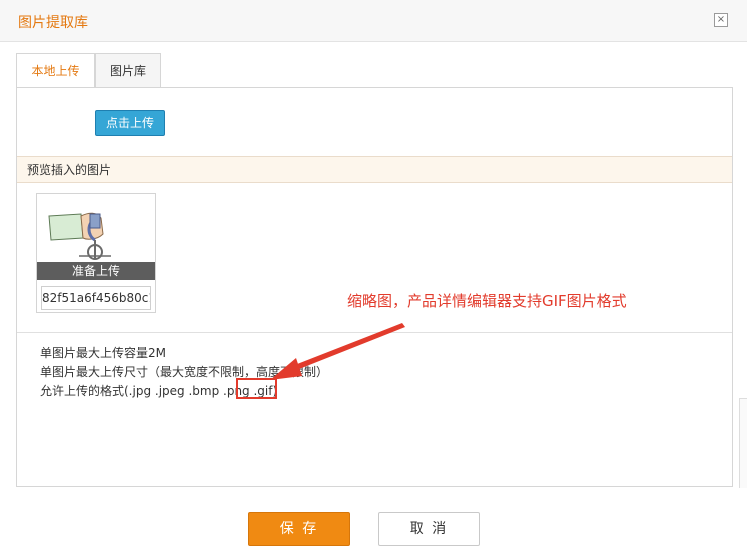 This screenshot has width=747, height=557. What do you see at coordinates (96, 298) in the screenshot?
I see `image-filename-field: 82f51a6f456b80c1` at bounding box center [96, 298].